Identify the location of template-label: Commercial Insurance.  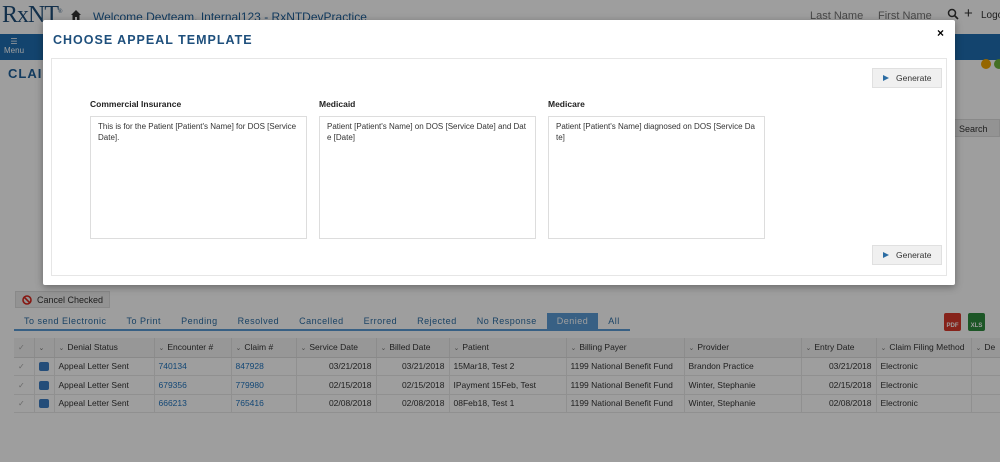
(136, 104).